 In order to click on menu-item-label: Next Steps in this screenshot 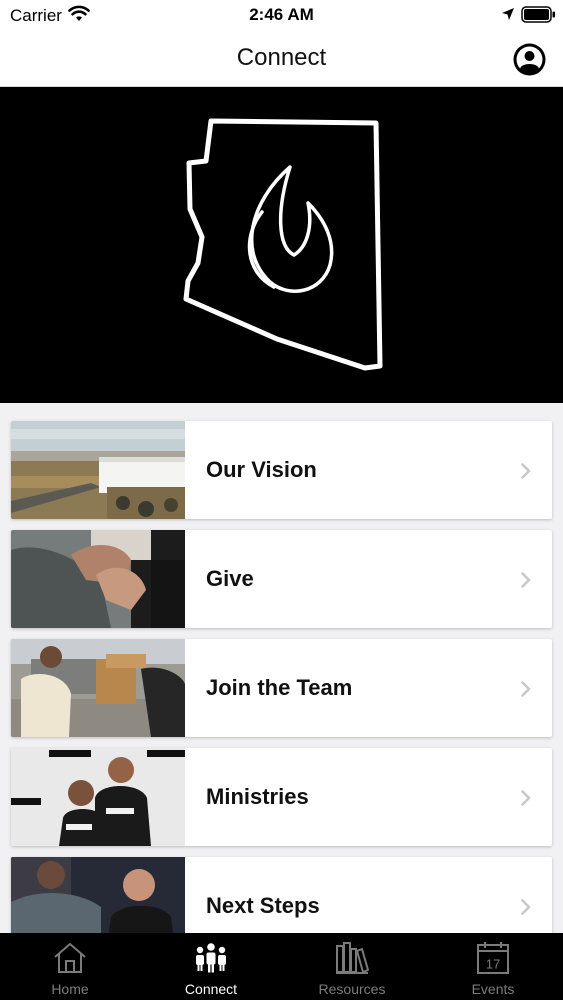, I will do `click(263, 905)`.